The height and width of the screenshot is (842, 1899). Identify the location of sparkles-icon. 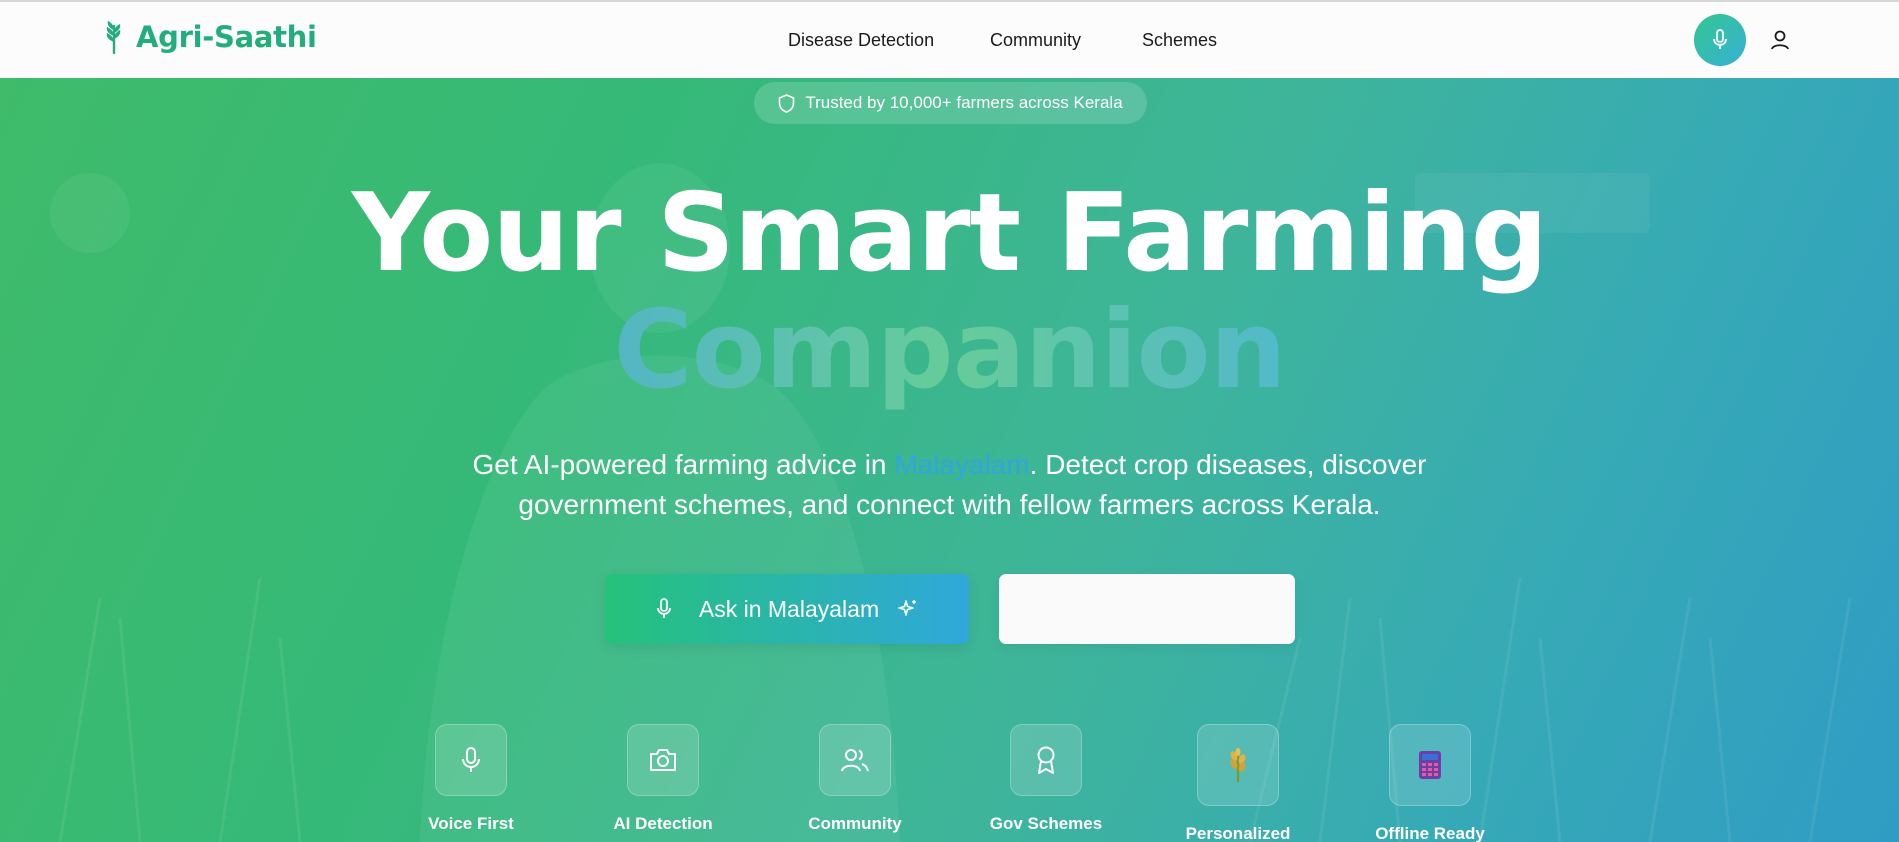
(907, 608).